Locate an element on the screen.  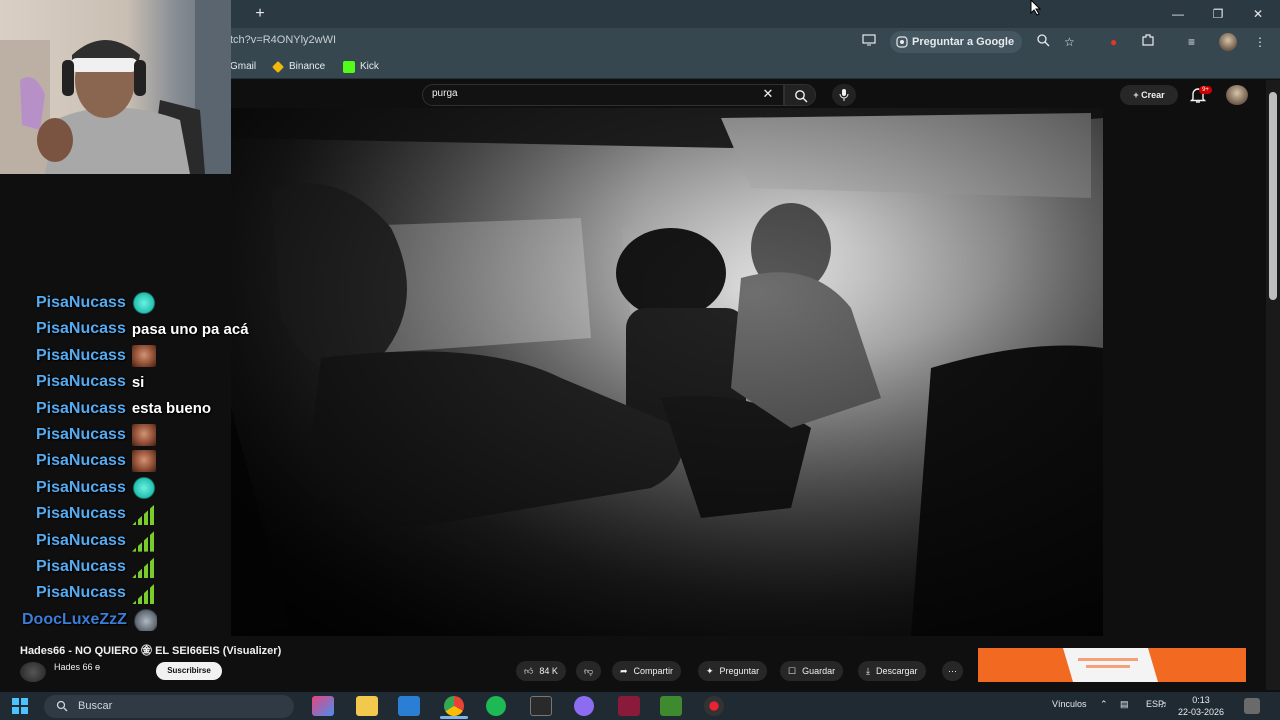
epic-games-icon is located at coordinates (541, 706).